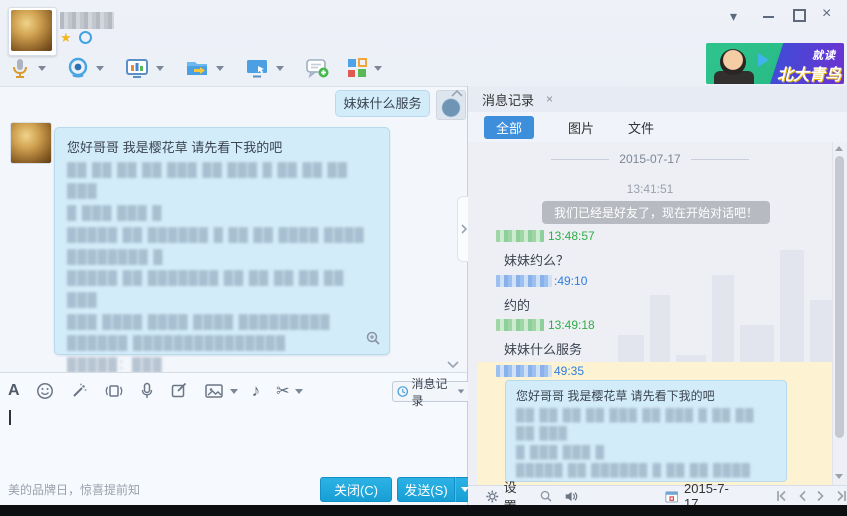  What do you see at coordinates (650, 189) in the screenshot?
I see `first-timestamp: 13:41:51` at bounding box center [650, 189].